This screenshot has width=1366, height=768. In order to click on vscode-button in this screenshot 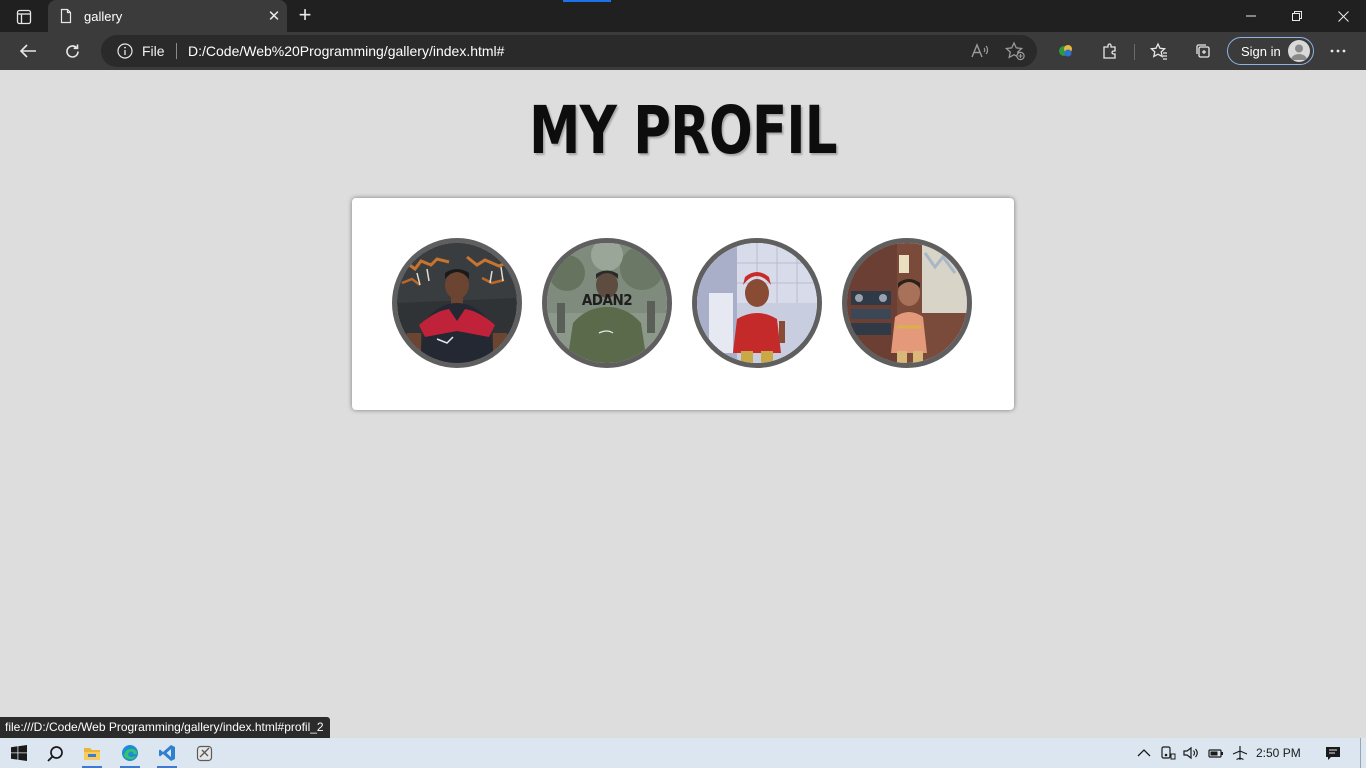, I will do `click(167, 753)`.